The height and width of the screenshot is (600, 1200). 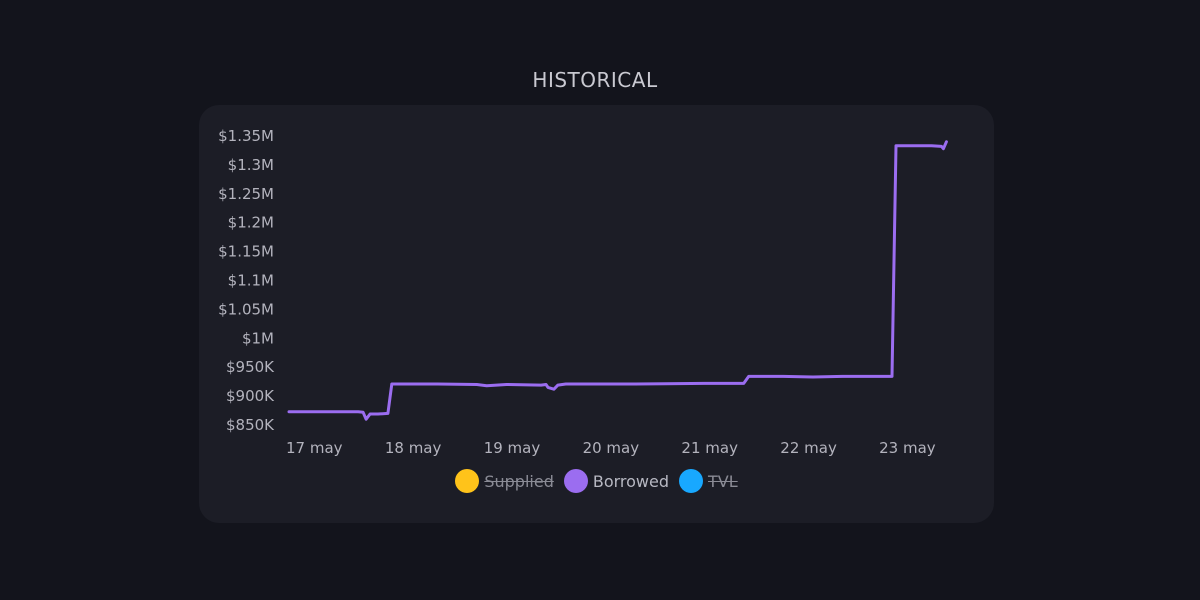 I want to click on y-tick-label: $850K, so click(x=250, y=425).